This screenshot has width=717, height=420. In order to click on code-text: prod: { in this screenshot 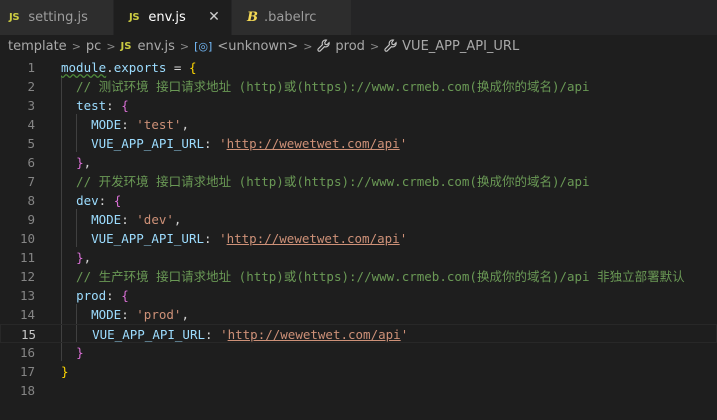, I will do `click(95, 295)`.